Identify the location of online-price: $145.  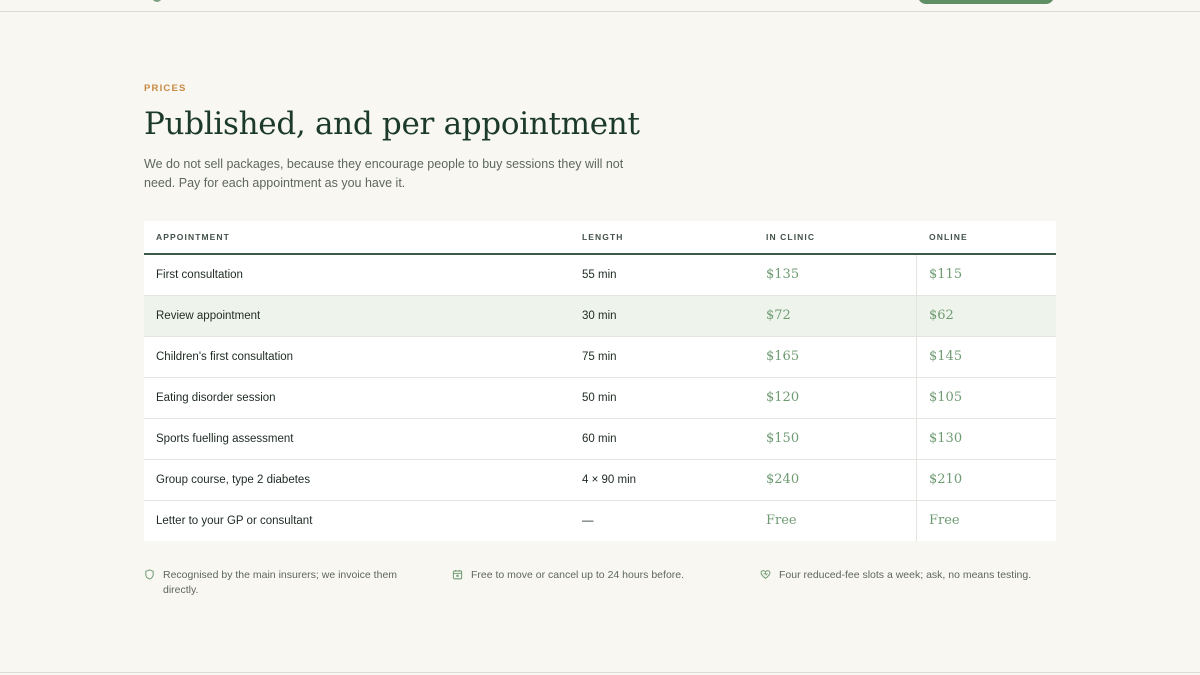
(946, 356).